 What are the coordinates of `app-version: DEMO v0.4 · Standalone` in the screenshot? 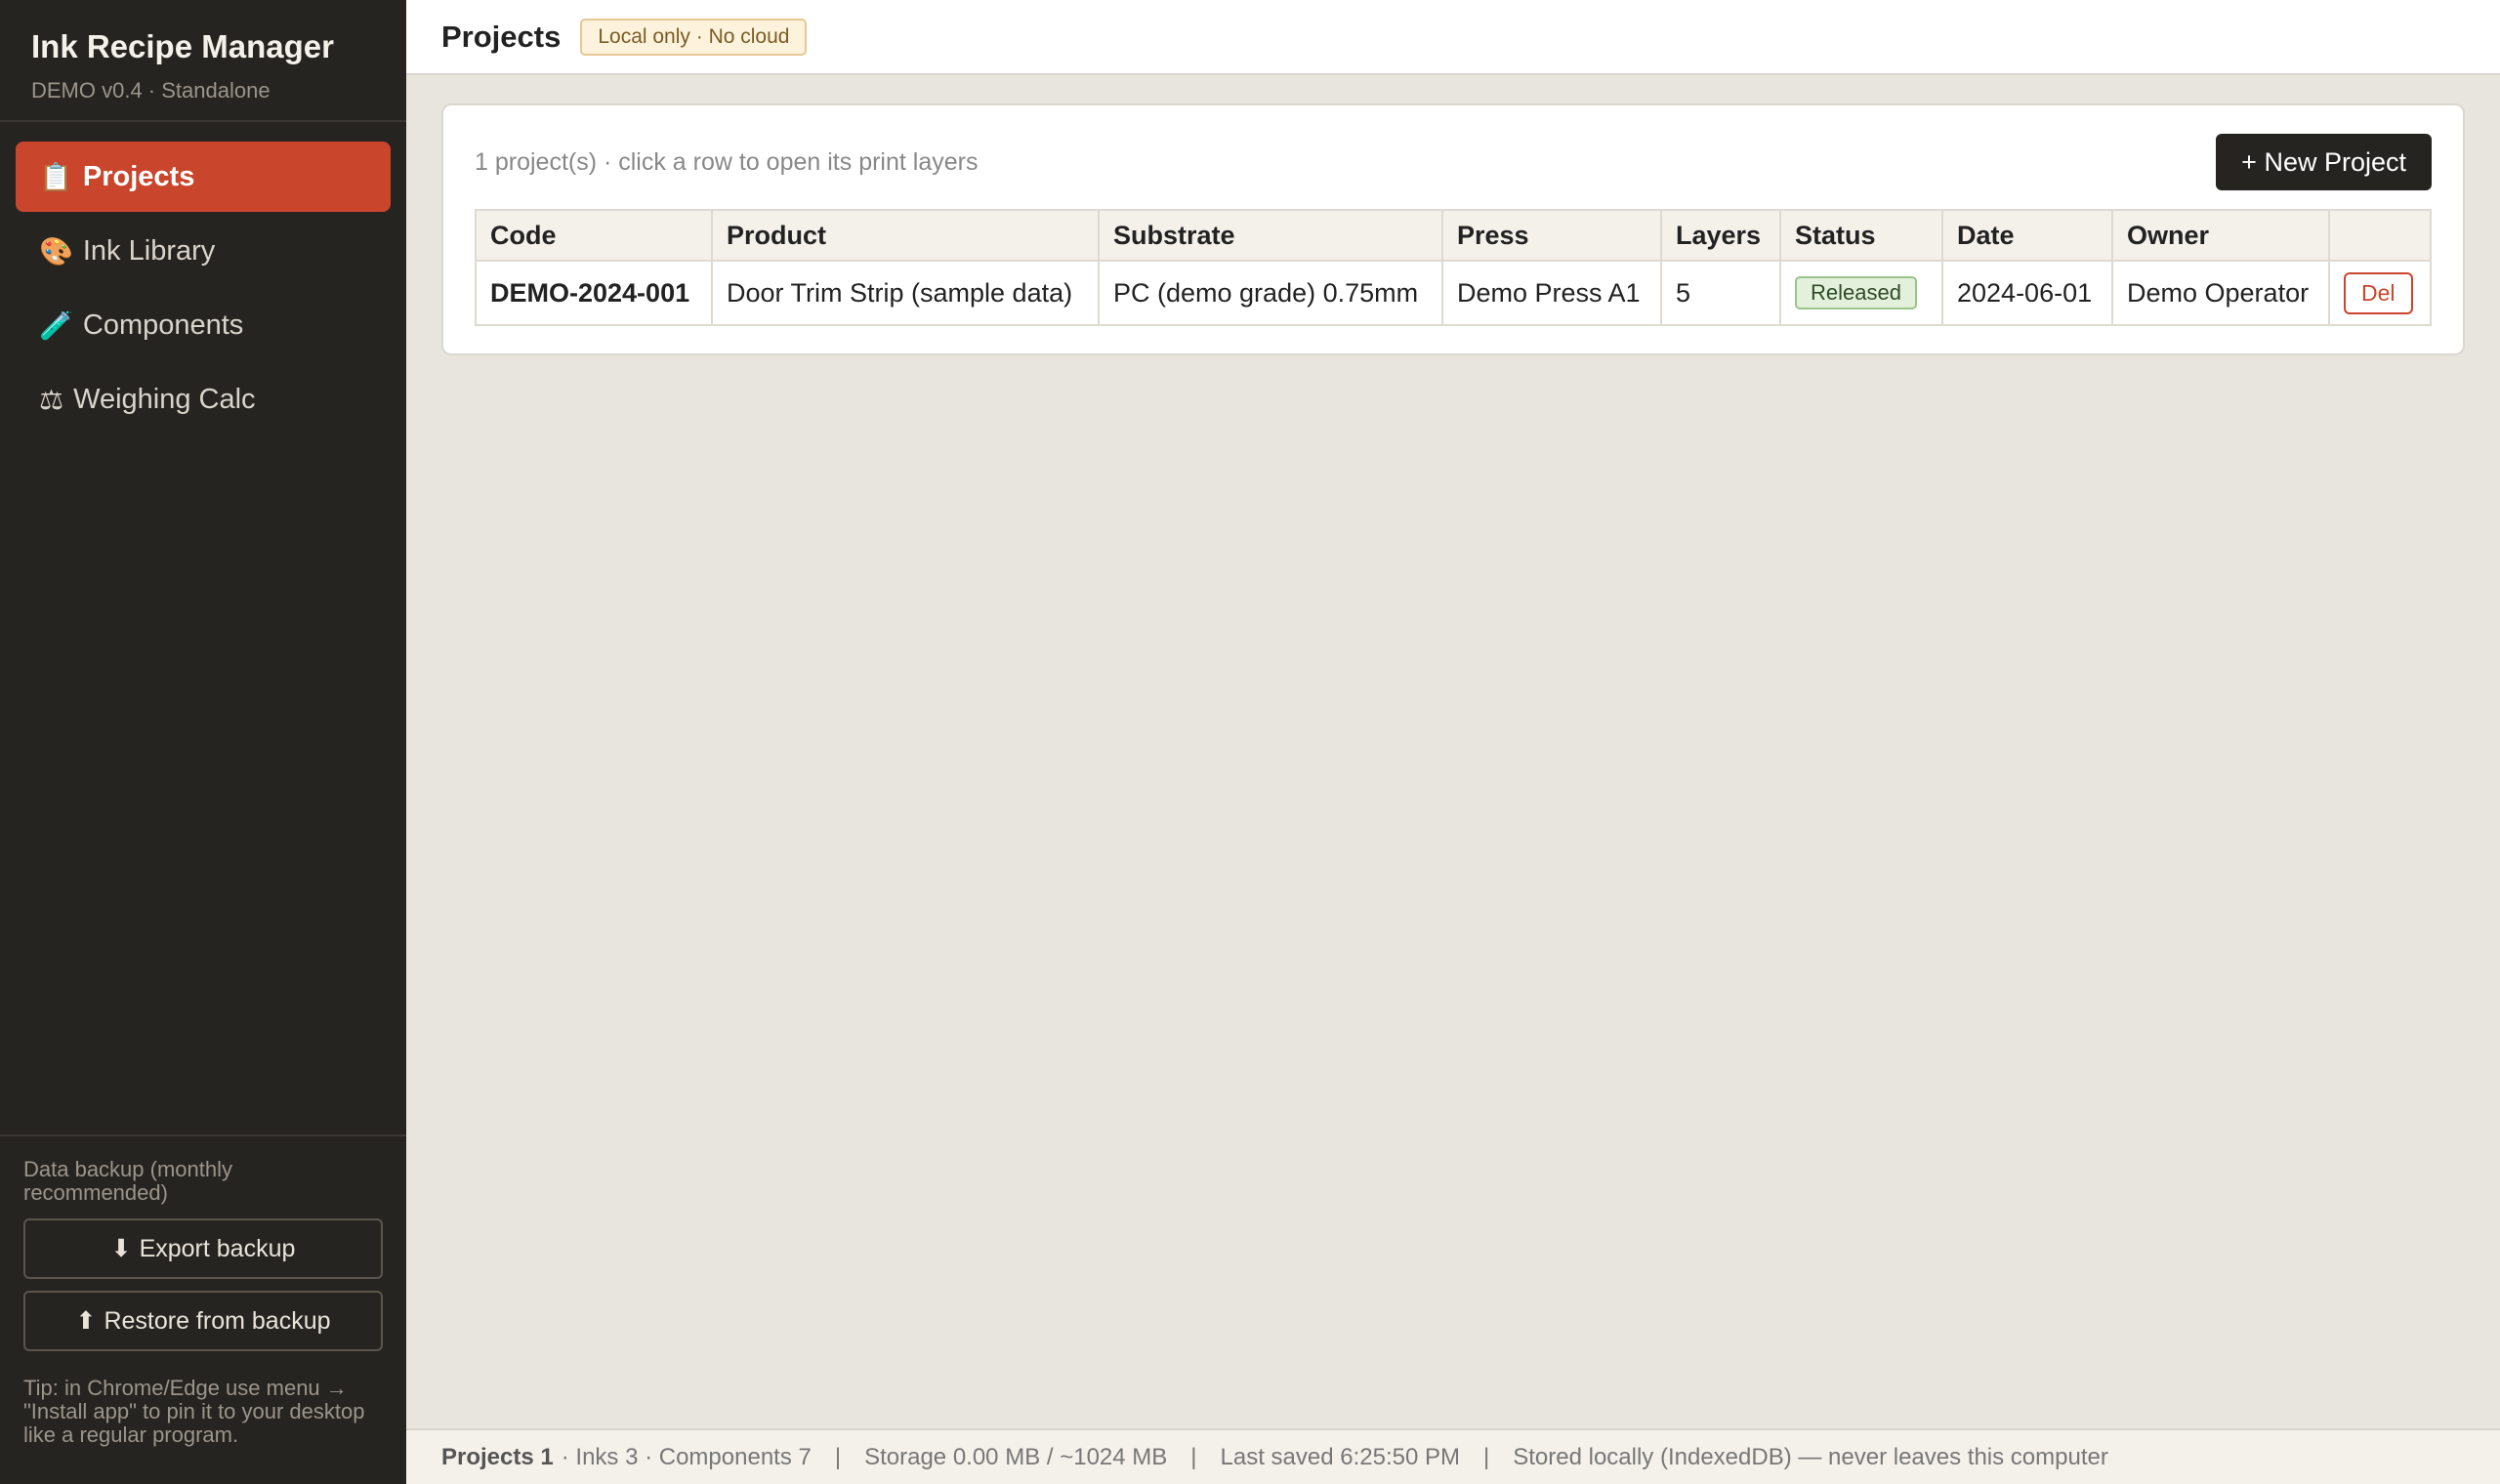 It's located at (151, 90).